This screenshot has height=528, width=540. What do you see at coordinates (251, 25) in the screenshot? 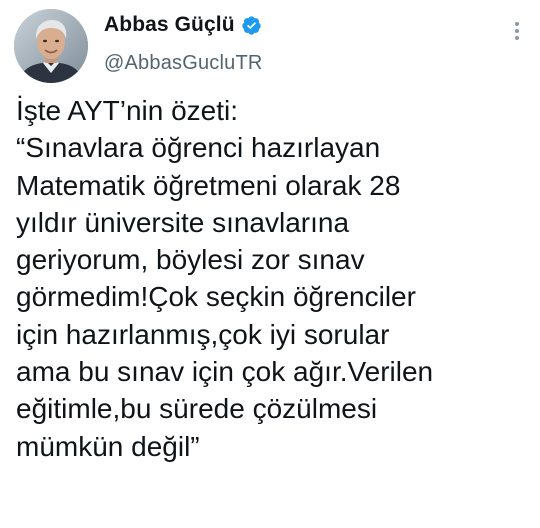
I see `verified-badge-icon` at bounding box center [251, 25].